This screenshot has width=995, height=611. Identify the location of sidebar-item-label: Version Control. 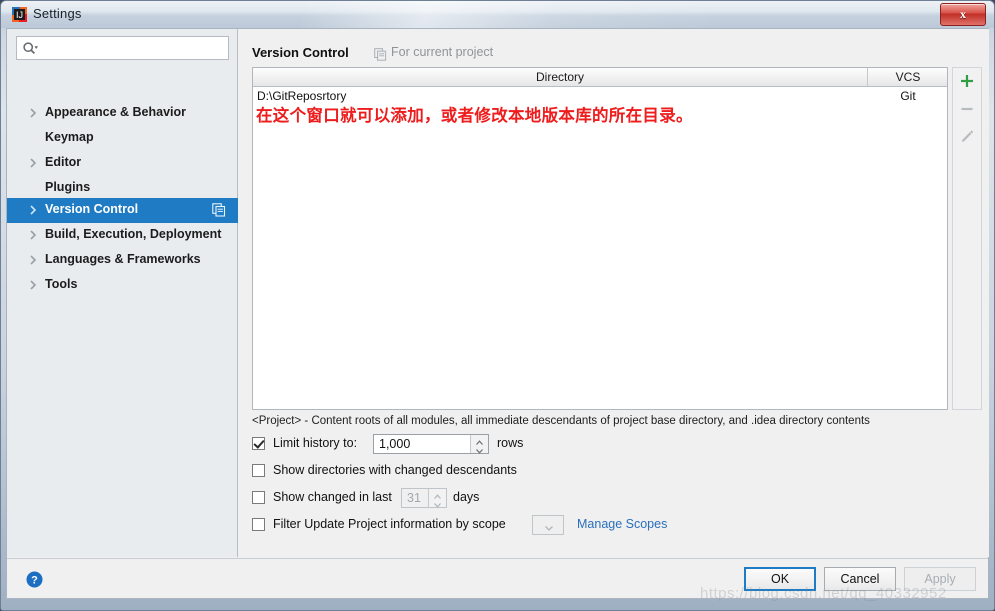
(92, 209).